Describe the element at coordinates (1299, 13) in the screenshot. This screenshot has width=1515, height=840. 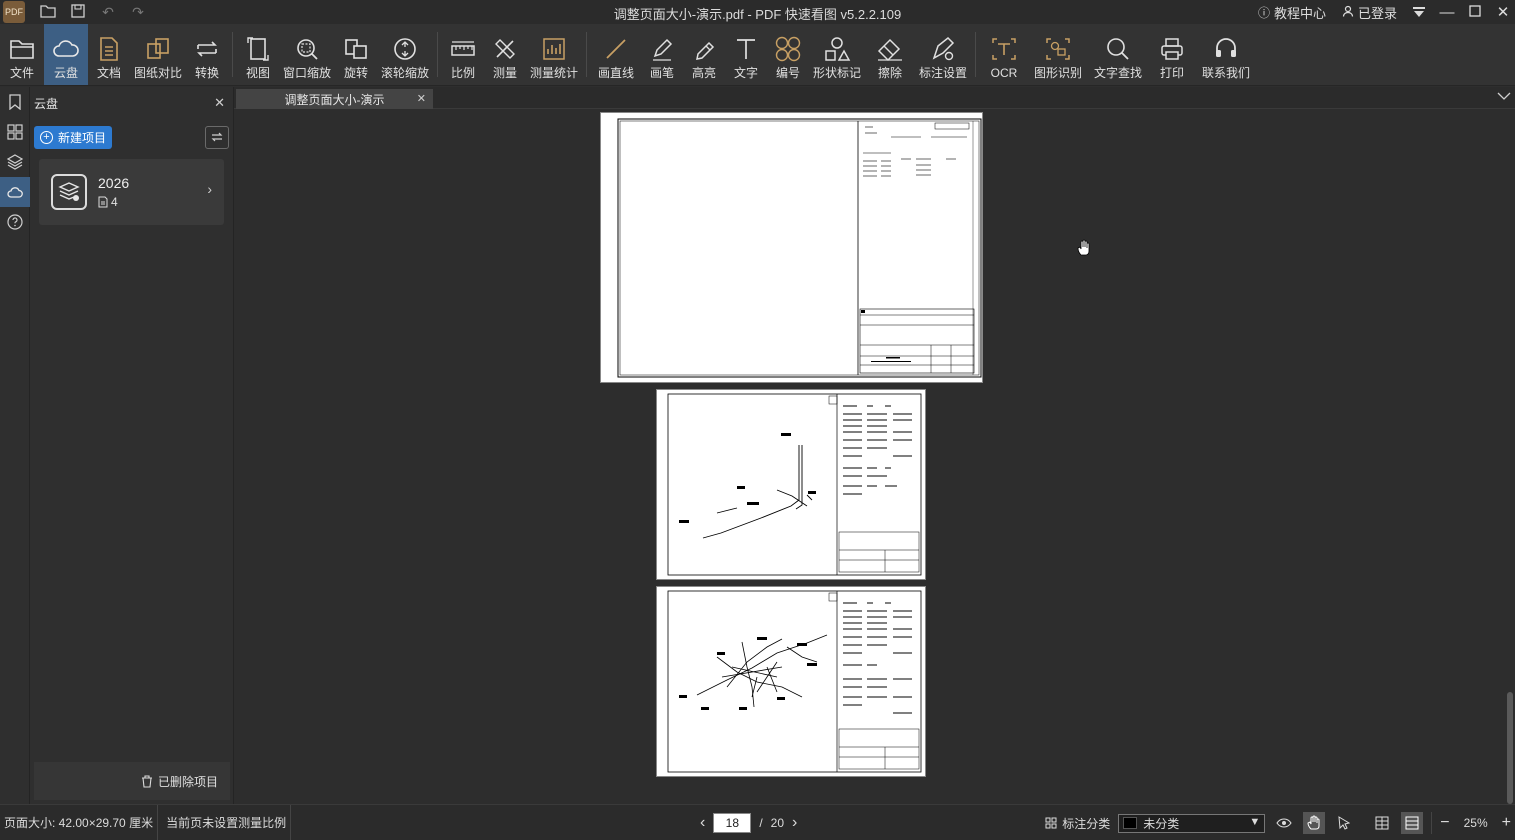
I see `help-center-label: 教程中心` at that location.